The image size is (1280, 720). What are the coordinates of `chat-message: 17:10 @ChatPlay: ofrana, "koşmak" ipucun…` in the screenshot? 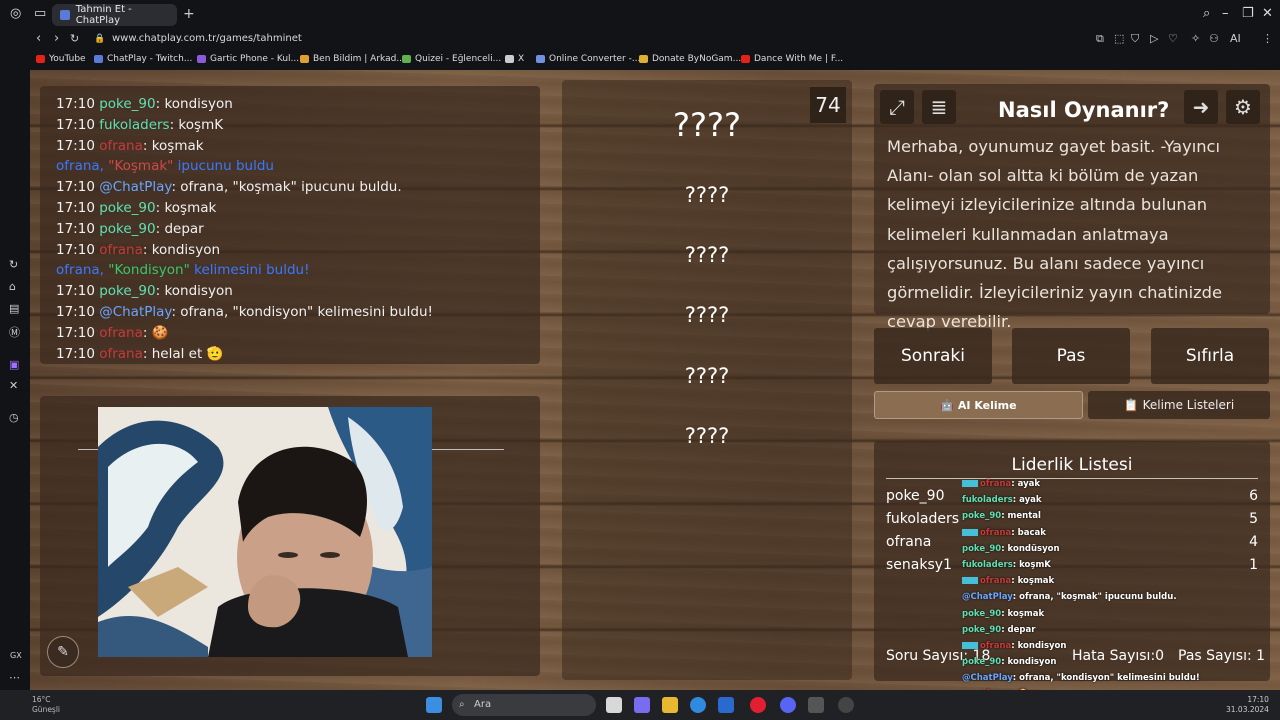 It's located at (298, 187).